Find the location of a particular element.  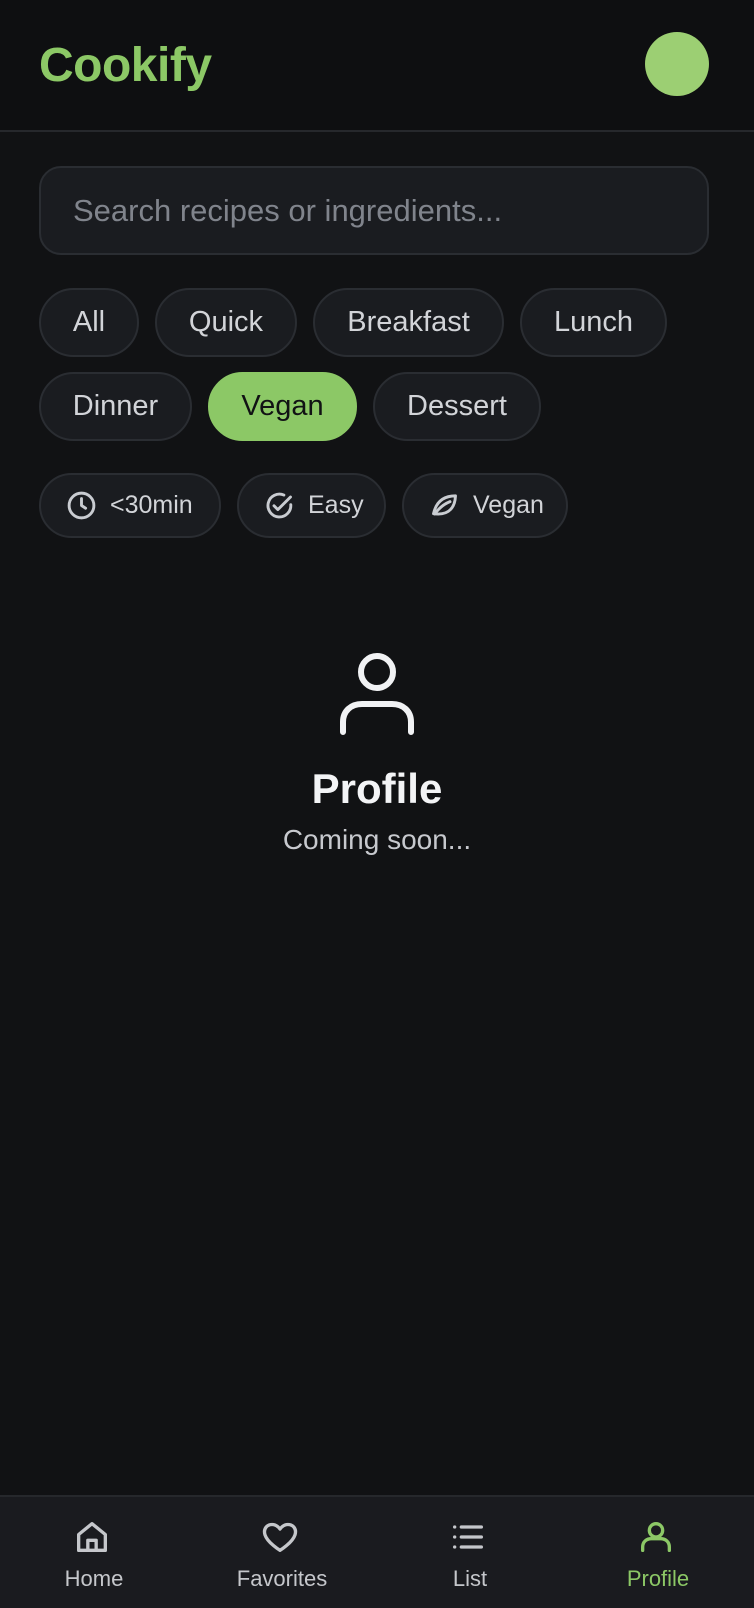

filter-chip-under-30-min: <30min is located at coordinates (130, 505).